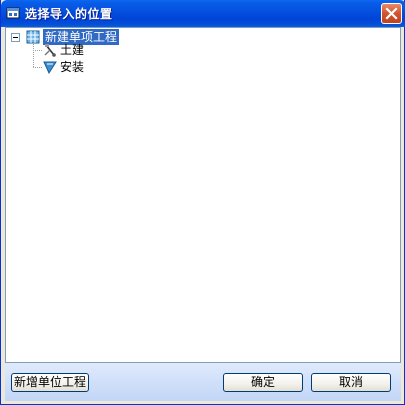 The image size is (405, 405). I want to click on tree-node-installation: 安装, so click(83, 67).